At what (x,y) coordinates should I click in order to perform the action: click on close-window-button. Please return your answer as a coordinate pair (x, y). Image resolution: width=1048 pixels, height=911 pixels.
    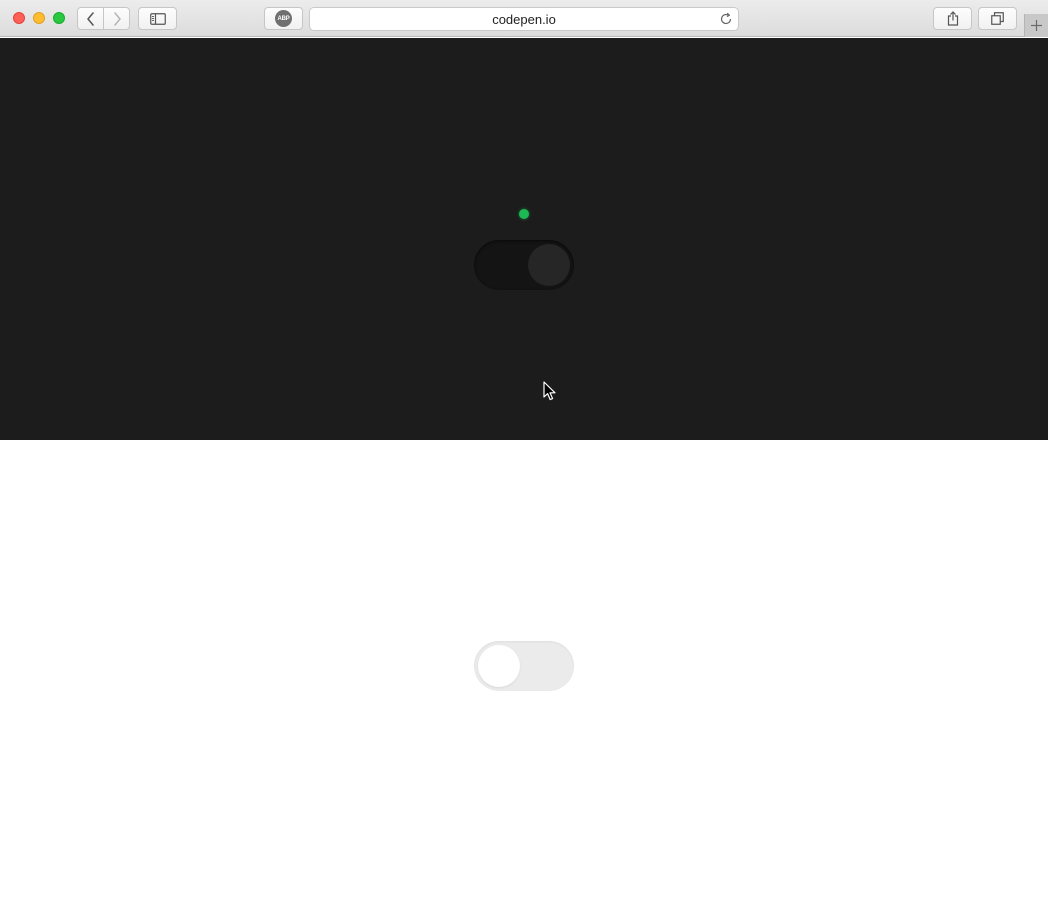
    Looking at the image, I should click on (19, 18).